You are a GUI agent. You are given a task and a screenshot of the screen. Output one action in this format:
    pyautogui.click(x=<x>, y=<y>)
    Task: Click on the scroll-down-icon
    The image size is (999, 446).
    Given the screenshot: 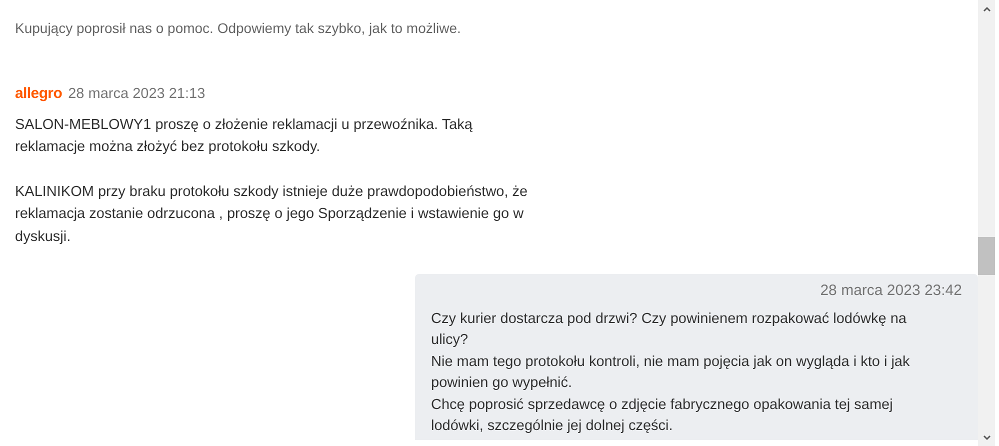 What is the action you would take?
    pyautogui.click(x=986, y=438)
    